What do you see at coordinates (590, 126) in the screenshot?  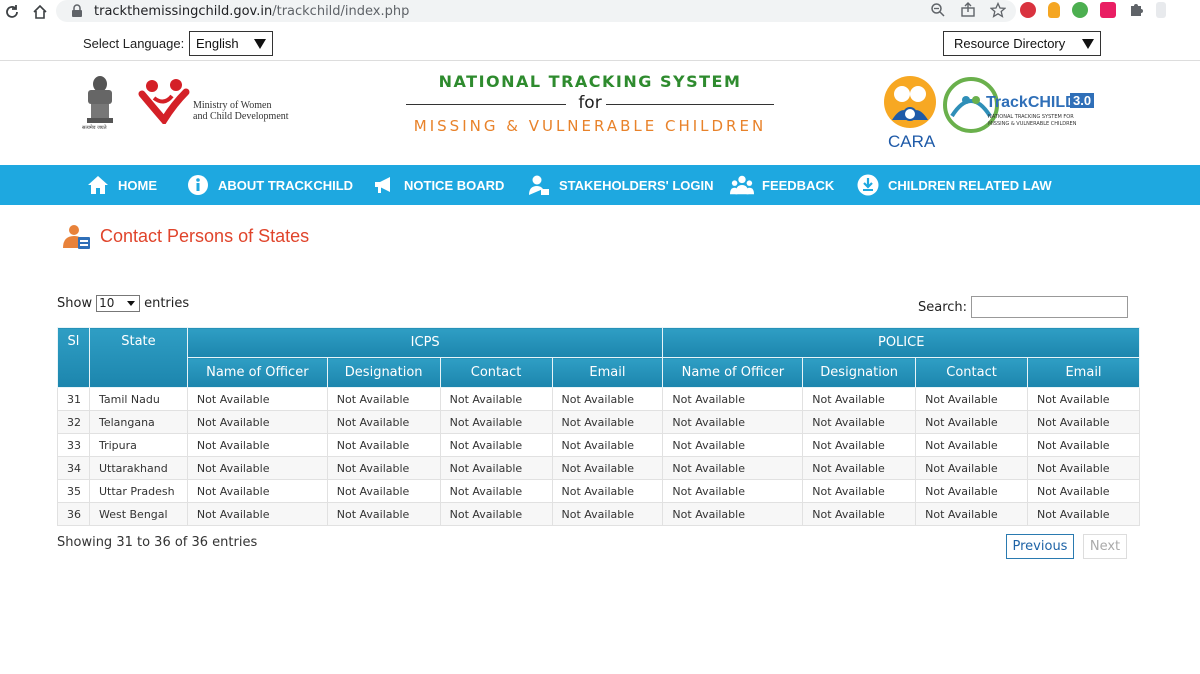 I see `title-line2: MISSING & VULNERABLE CHILDREN` at bounding box center [590, 126].